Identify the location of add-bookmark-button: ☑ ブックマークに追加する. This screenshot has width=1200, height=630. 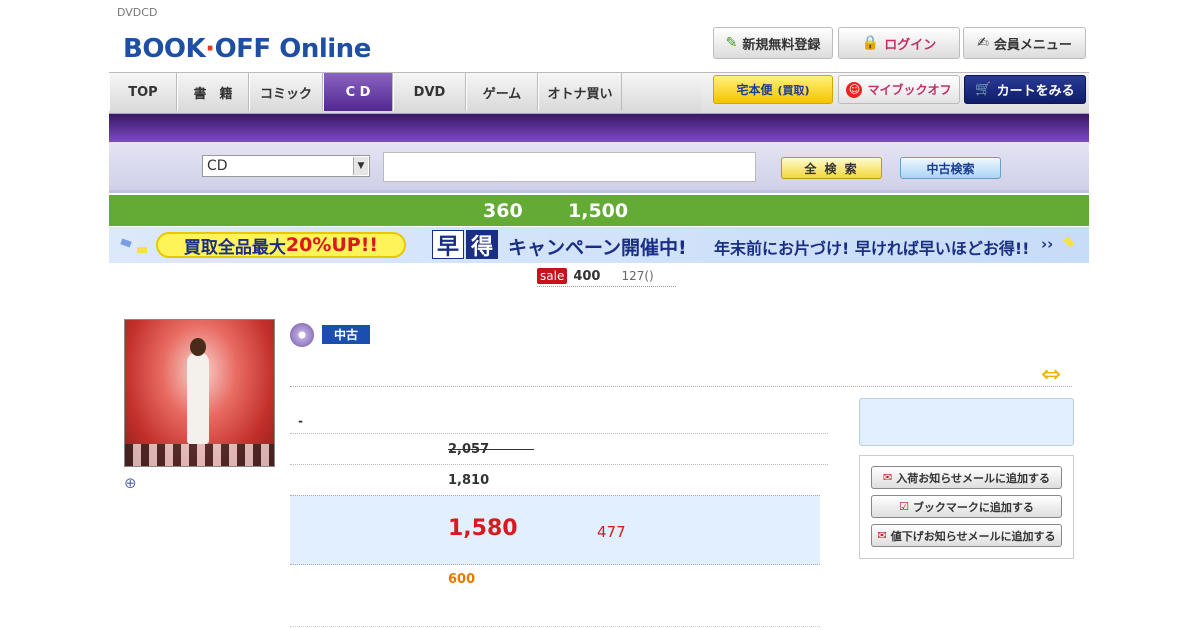
(966, 506).